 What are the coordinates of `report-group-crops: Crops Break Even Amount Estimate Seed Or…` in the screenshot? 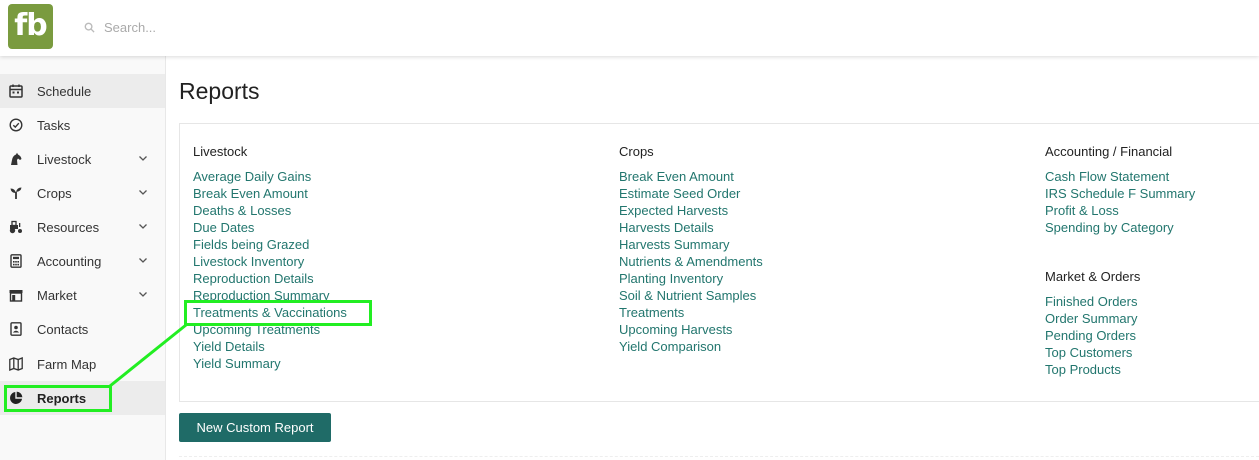 It's located at (691, 249).